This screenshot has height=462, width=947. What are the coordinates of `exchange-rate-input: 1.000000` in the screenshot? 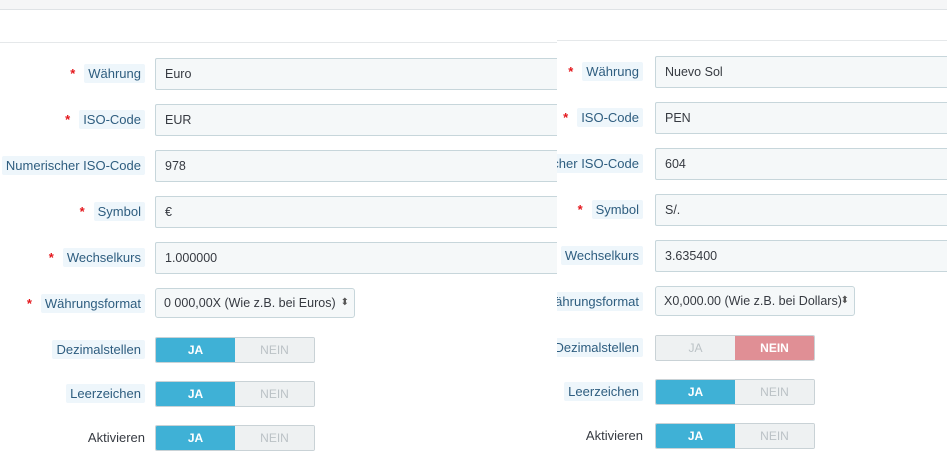 It's located at (356, 258).